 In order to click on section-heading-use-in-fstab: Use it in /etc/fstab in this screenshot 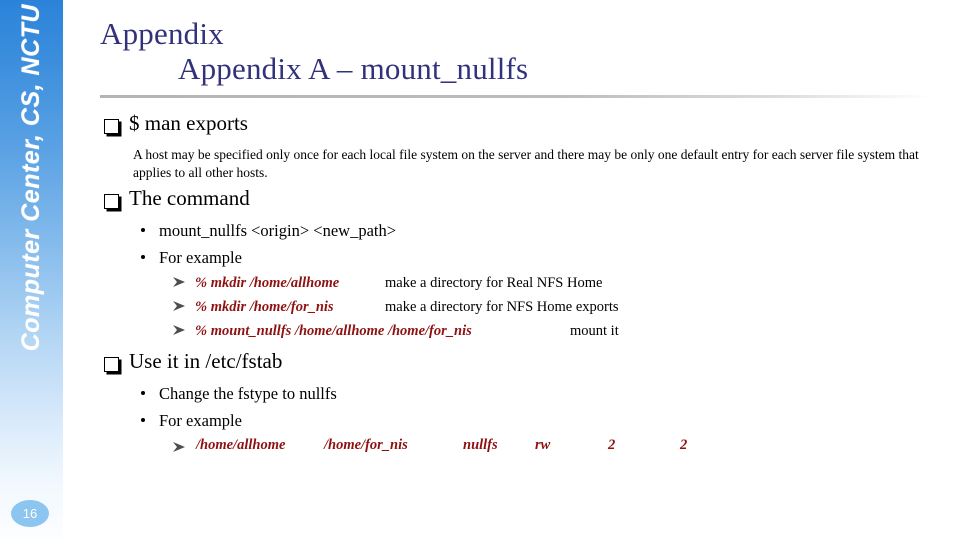, I will do `click(193, 361)`.